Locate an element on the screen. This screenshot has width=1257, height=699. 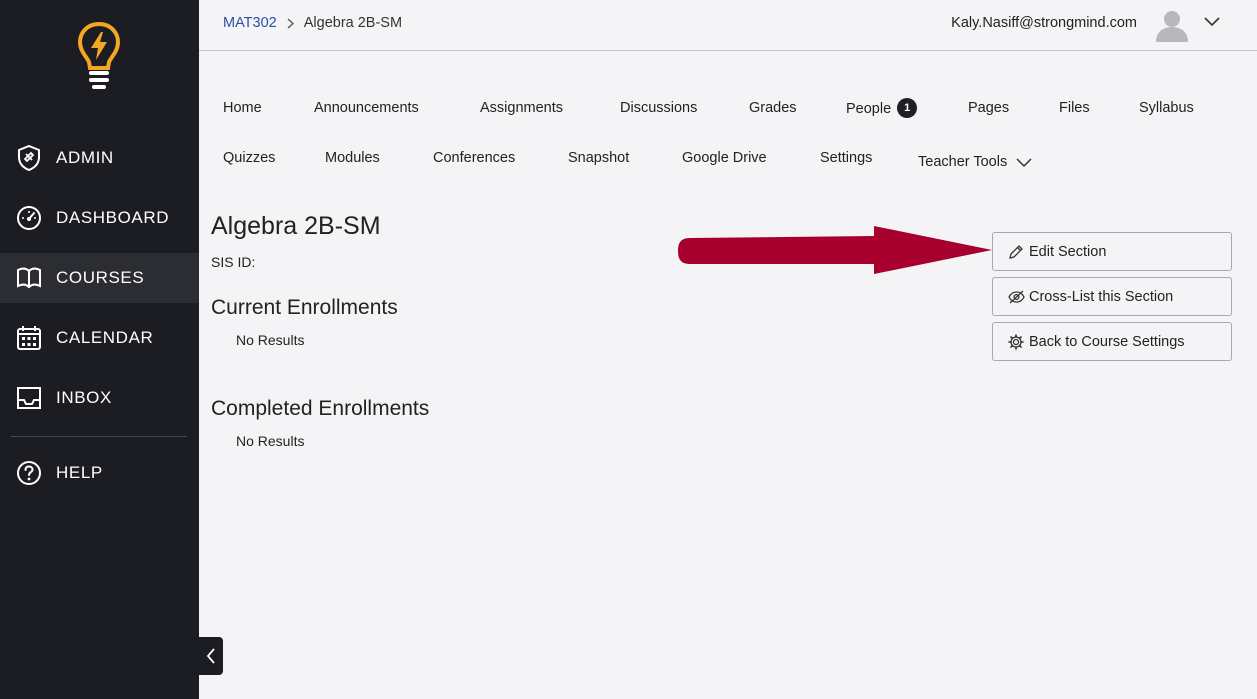
edit-section-label: Edit Section is located at coordinates (1068, 251).